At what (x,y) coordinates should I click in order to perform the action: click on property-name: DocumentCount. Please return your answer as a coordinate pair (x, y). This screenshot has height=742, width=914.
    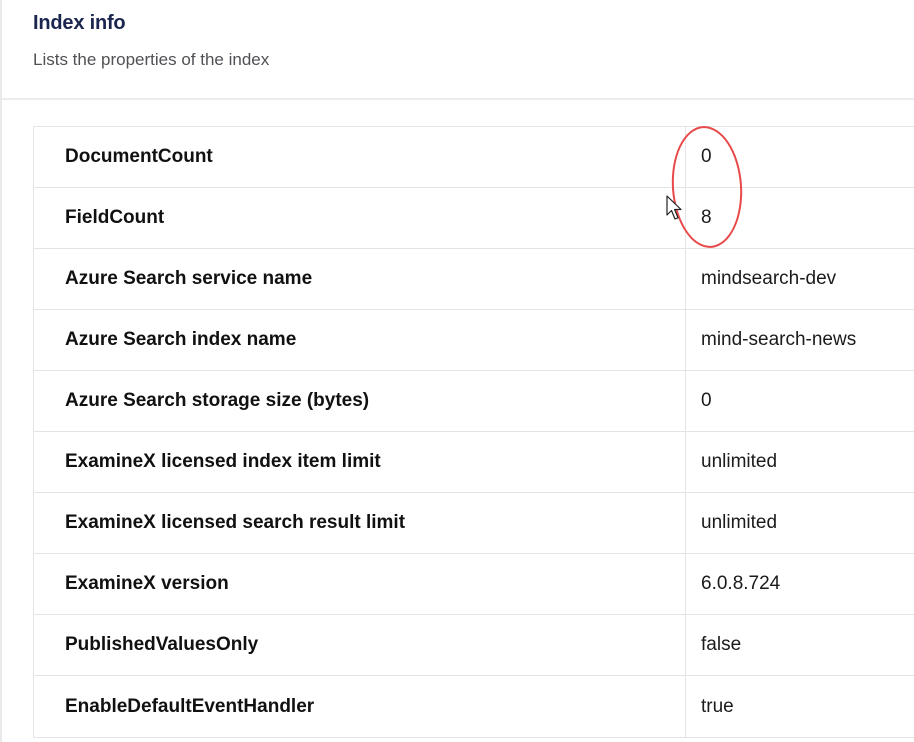
    Looking at the image, I should click on (360, 157).